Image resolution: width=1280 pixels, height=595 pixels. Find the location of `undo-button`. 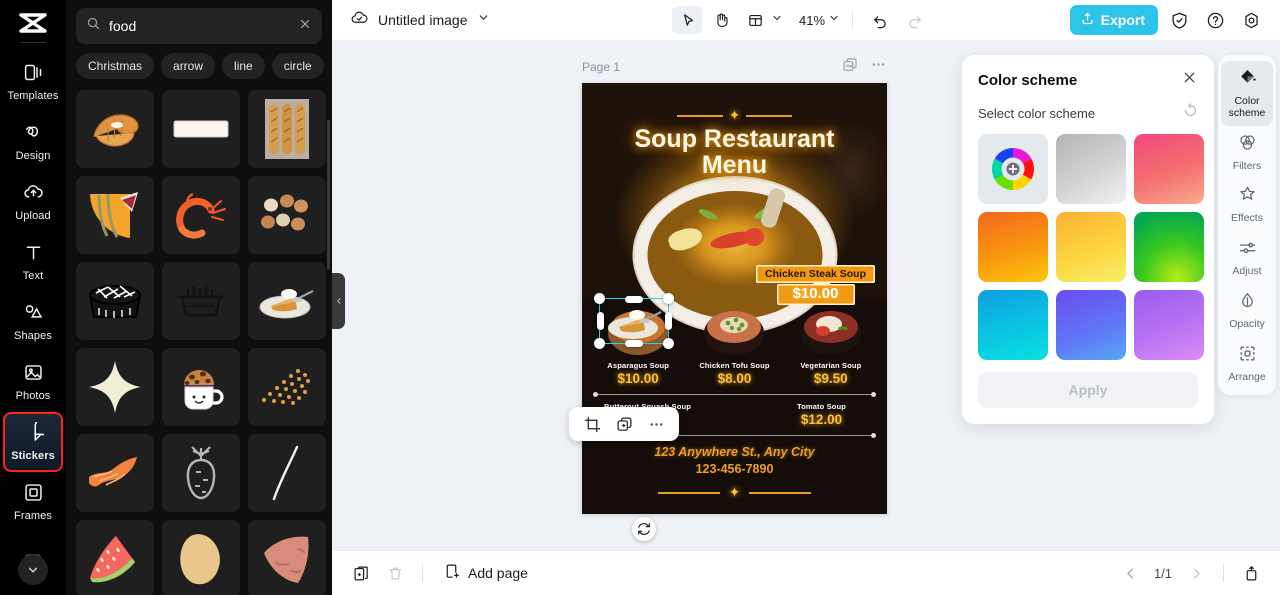

undo-button is located at coordinates (880, 20).